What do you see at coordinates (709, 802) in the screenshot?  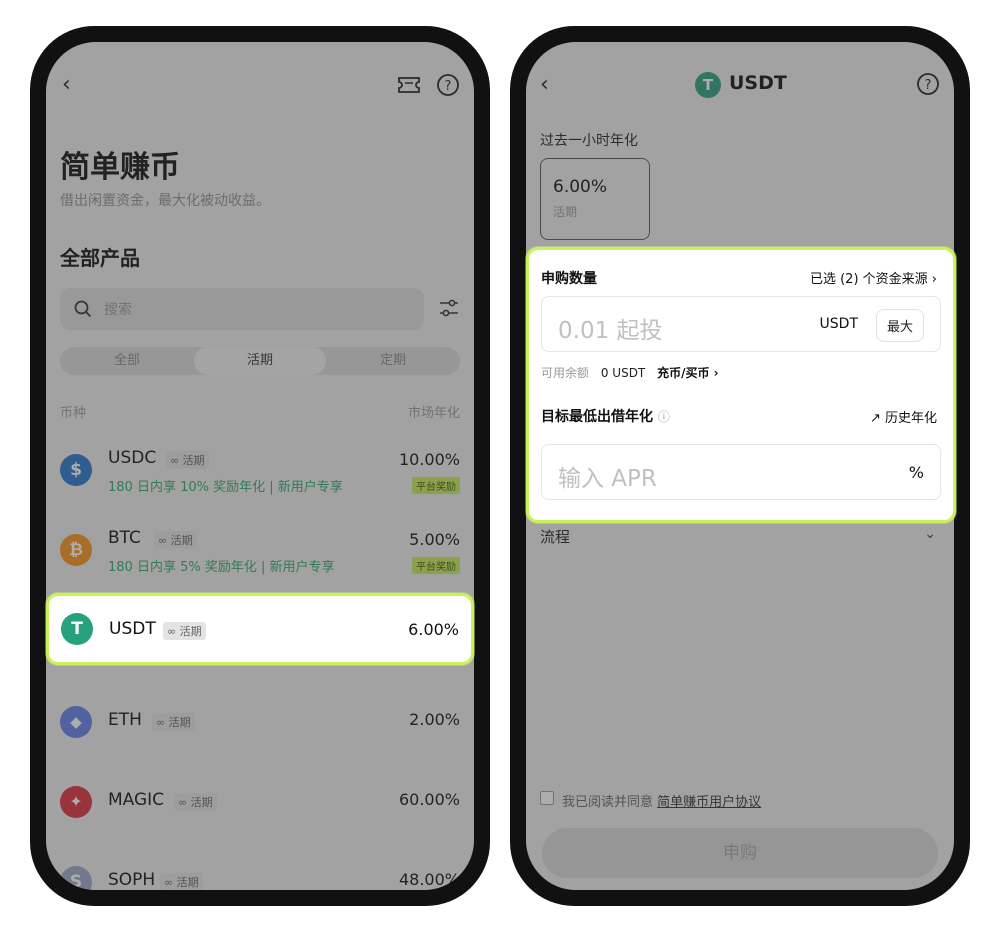 I see `agreement-link: 简单赚币用户协议` at bounding box center [709, 802].